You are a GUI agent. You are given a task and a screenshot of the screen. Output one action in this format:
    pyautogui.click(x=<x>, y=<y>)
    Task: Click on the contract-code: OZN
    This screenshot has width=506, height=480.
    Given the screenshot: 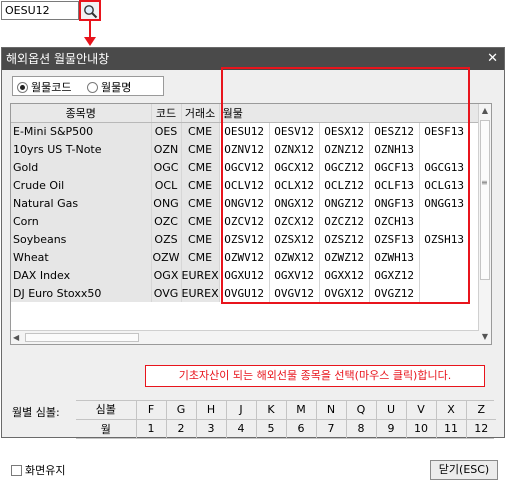 What is the action you would take?
    pyautogui.click(x=166, y=149)
    